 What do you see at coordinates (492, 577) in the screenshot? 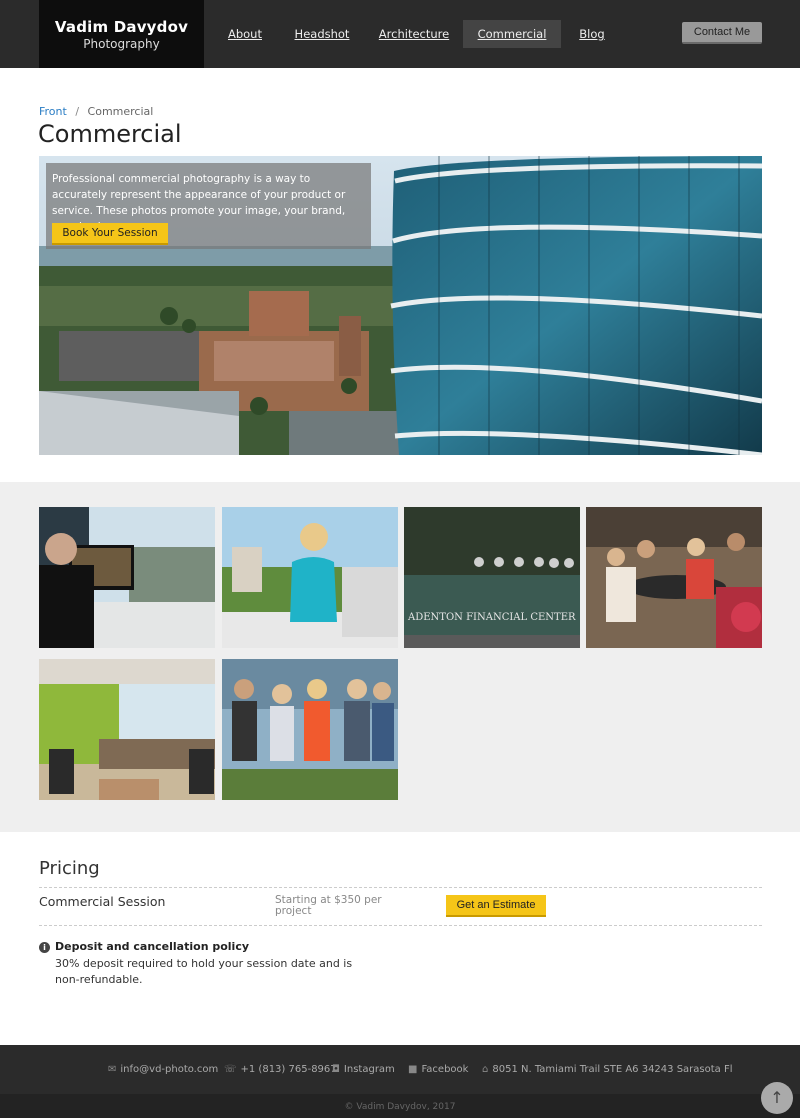
I see `gallery-photo: ADENTON FINANCIAL CENTER` at bounding box center [492, 577].